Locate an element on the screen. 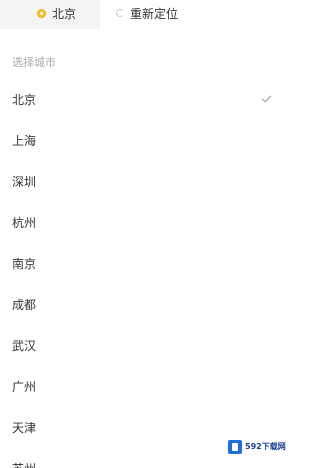 Image resolution: width=320 pixels, height=468 pixels. city-name: 天津 is located at coordinates (24, 428).